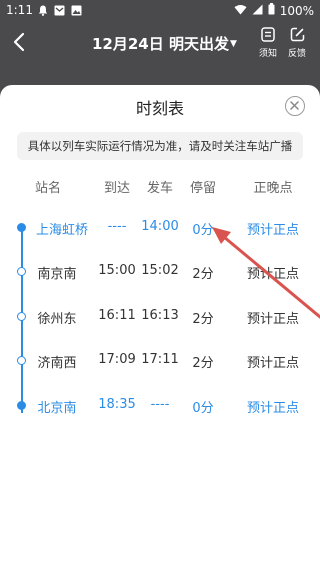 The image size is (320, 568). Describe the element at coordinates (19, 10) in the screenshot. I see `status-time: 1:11` at that location.